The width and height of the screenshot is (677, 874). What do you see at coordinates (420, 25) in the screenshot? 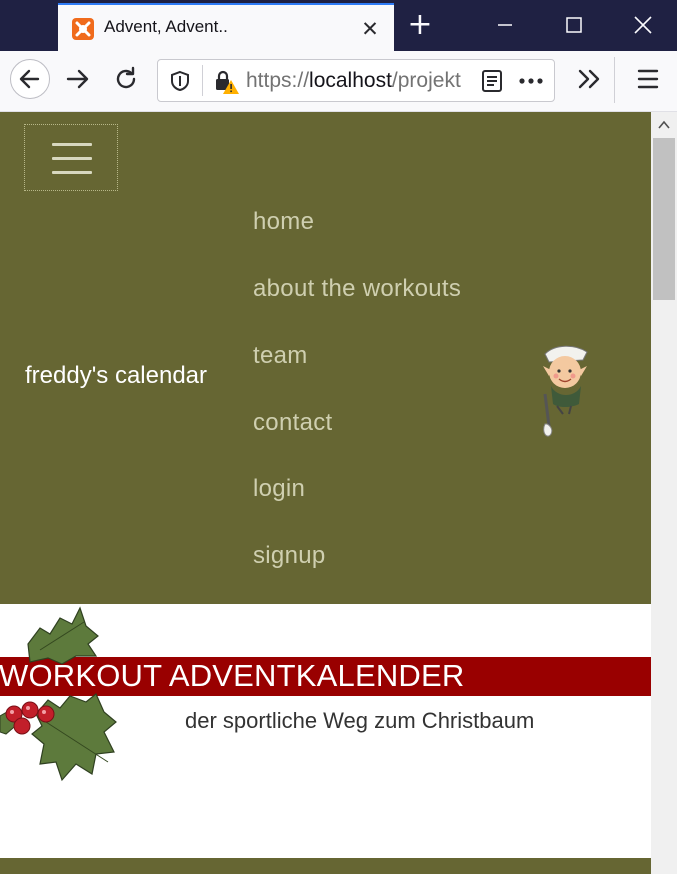
I see `new-tab-icon: +` at bounding box center [420, 25].